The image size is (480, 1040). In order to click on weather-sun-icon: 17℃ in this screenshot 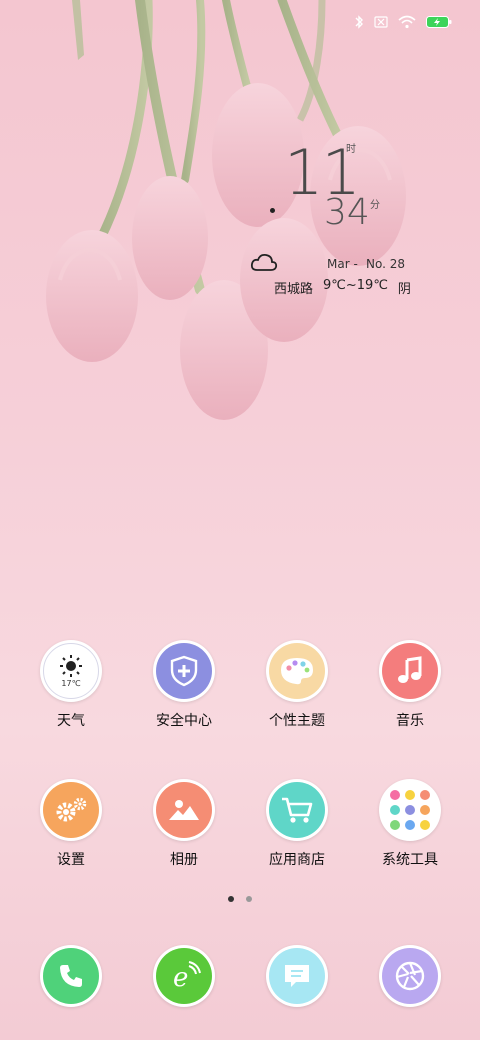, I will do `click(71, 671)`.